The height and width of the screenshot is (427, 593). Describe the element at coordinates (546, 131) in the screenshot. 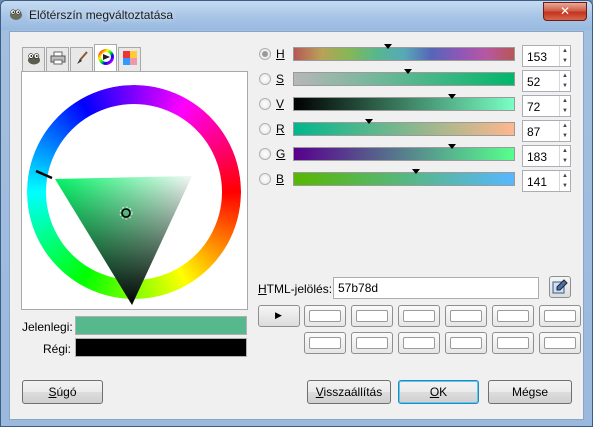

I see `spin-r: 87 ▲ ▼` at that location.